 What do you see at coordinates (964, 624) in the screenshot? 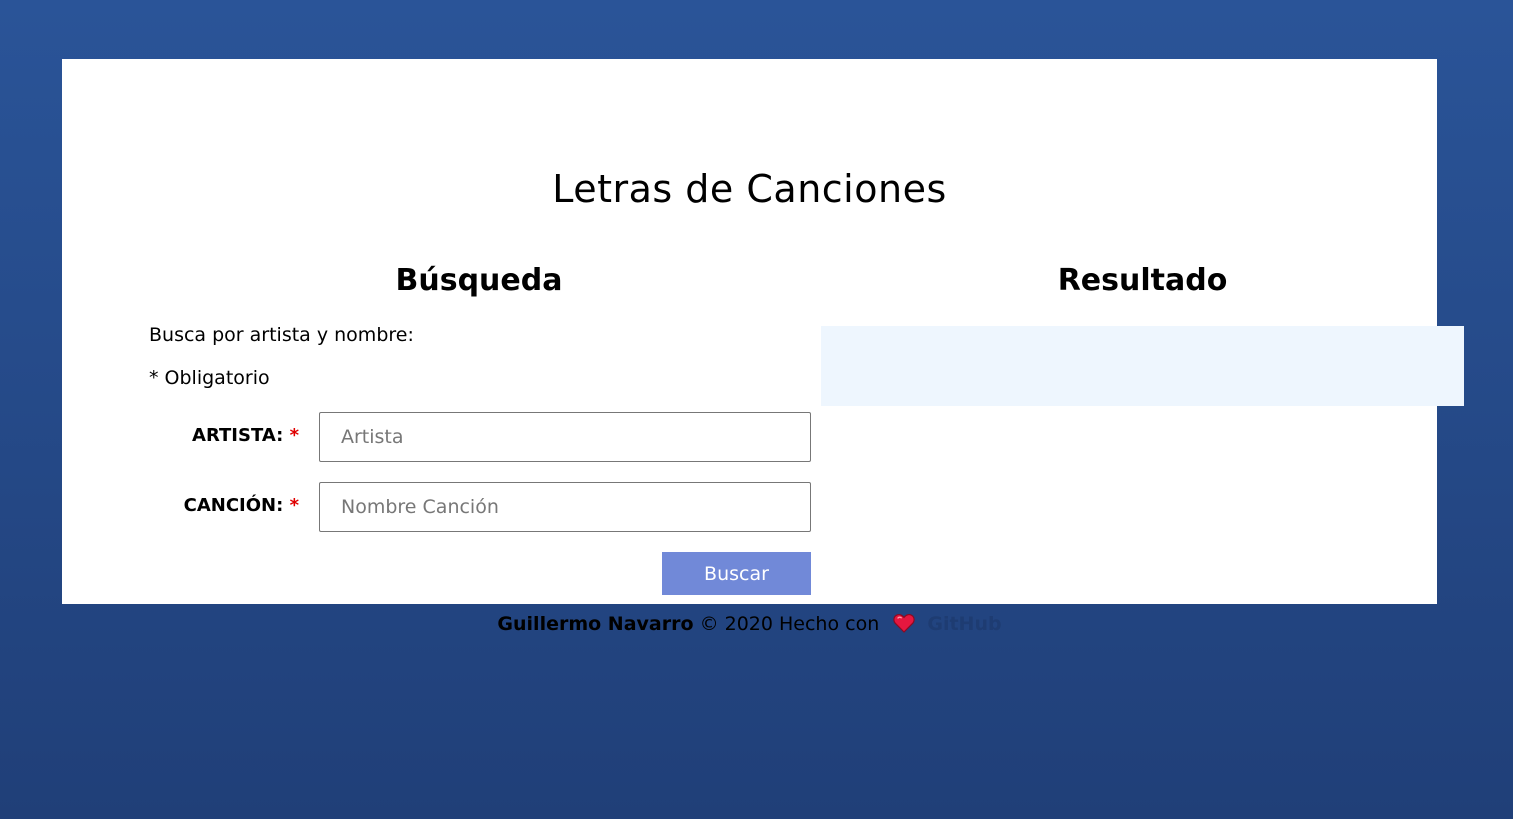
I see `github-link: GitHub` at bounding box center [964, 624].